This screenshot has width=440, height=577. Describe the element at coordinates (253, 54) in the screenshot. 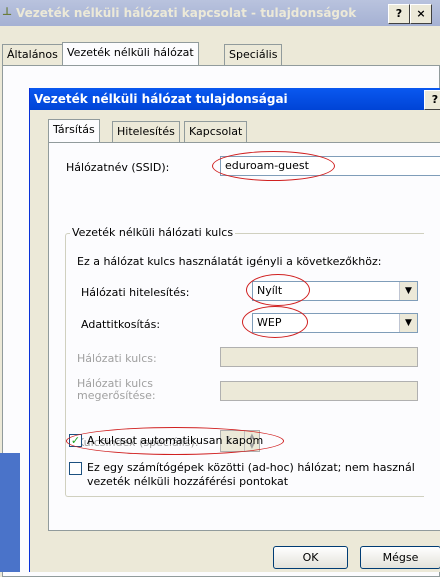

I see `tab-advanced: Speciális` at that location.